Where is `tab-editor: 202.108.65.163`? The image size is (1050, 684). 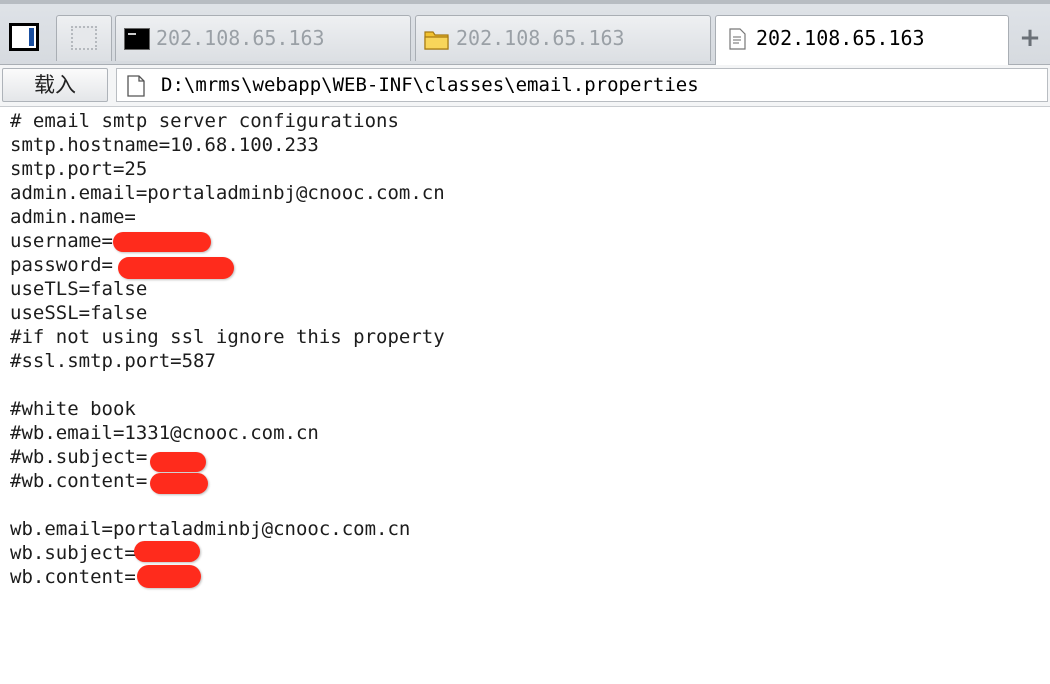
tab-editor: 202.108.65.163 is located at coordinates (862, 40).